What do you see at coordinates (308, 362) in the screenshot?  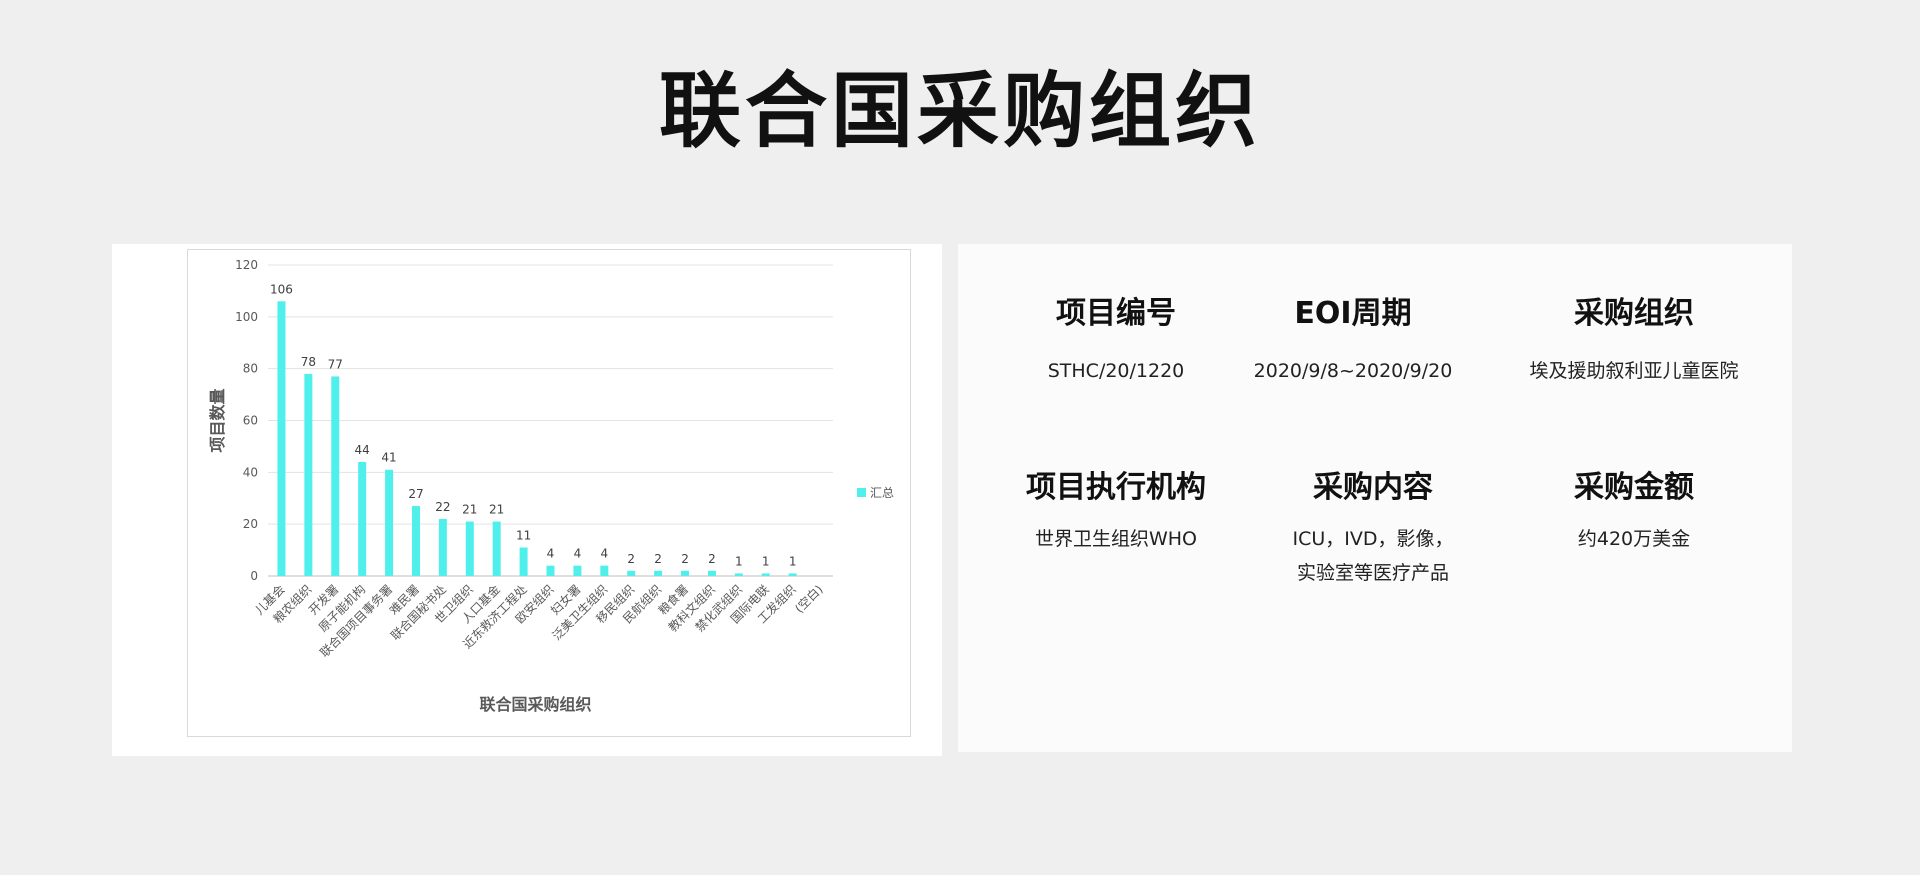 I see `data-label: 78` at bounding box center [308, 362].